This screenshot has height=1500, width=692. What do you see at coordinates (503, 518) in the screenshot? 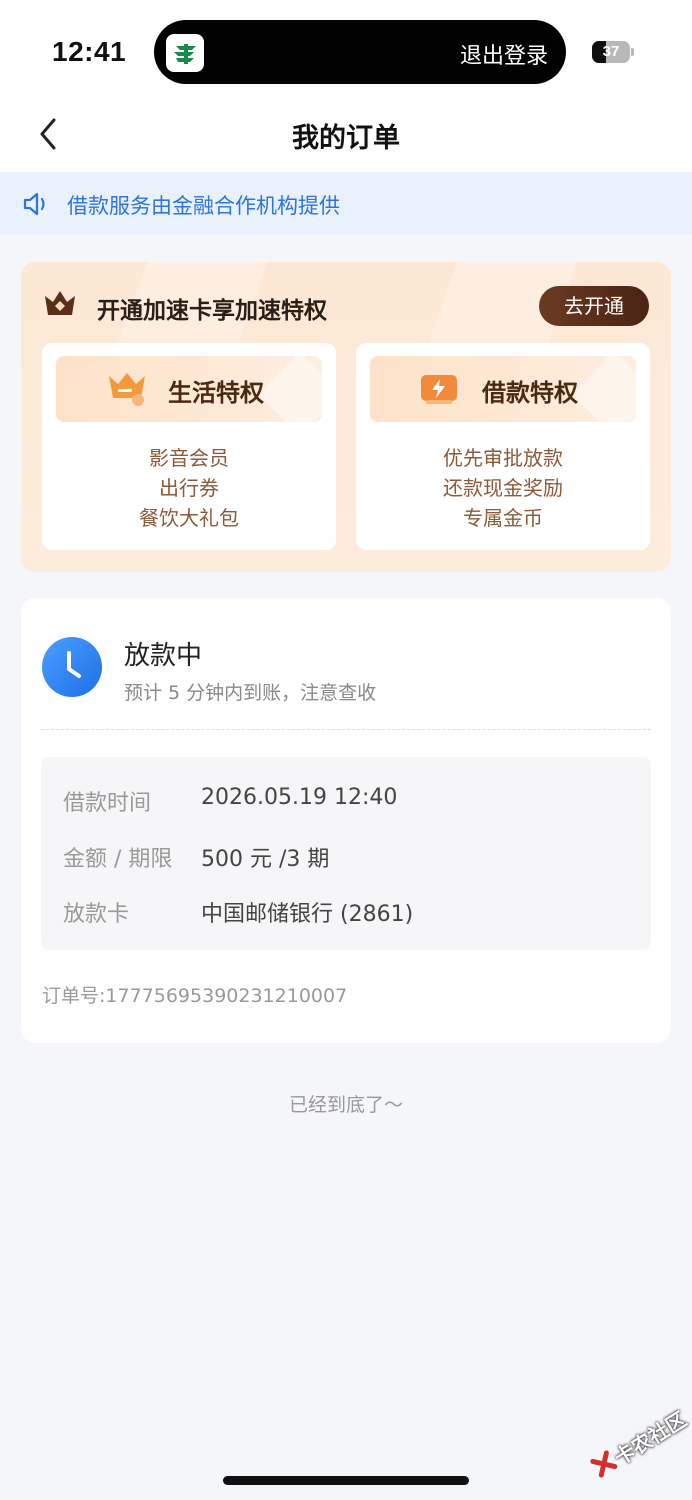
I see `perk-item: 专属金币` at bounding box center [503, 518].